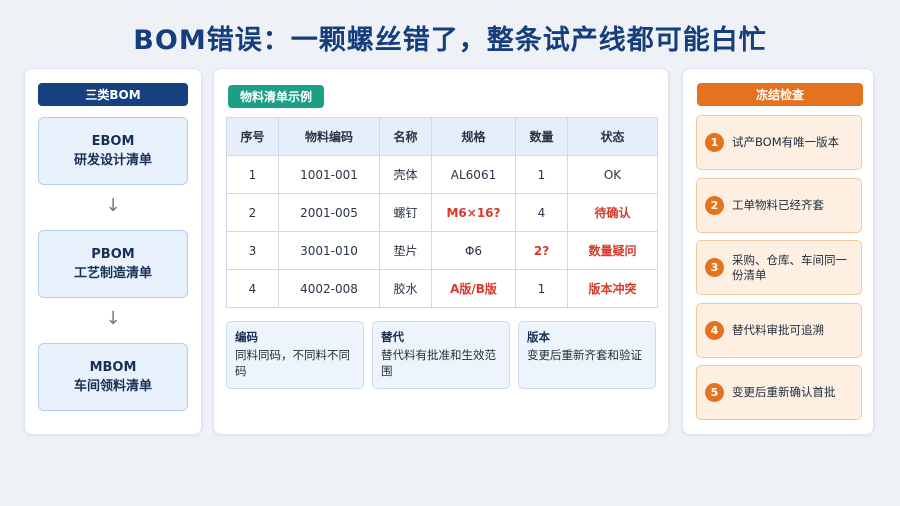  I want to click on note-card-version: 版本 变更后重新齐套和验证, so click(587, 355).